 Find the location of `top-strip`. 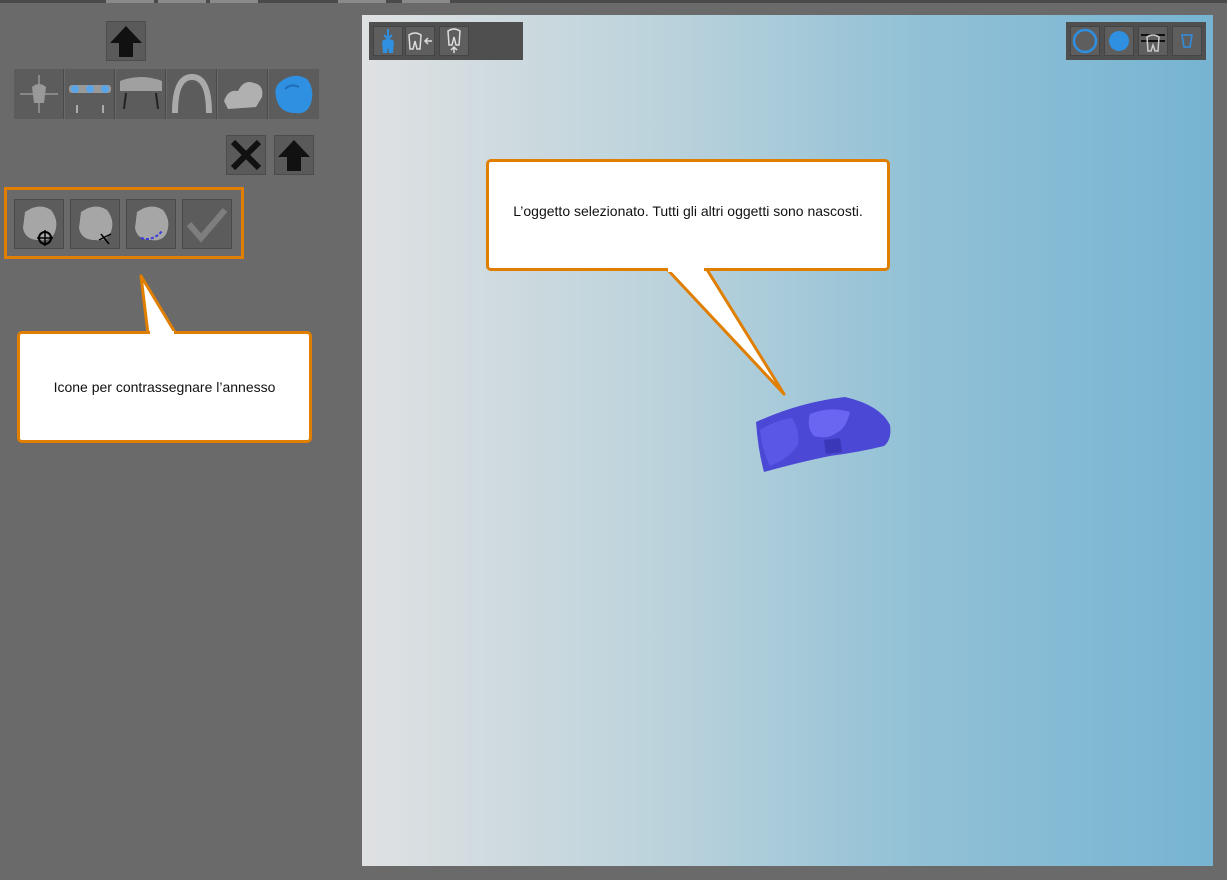

top-strip is located at coordinates (613, 1).